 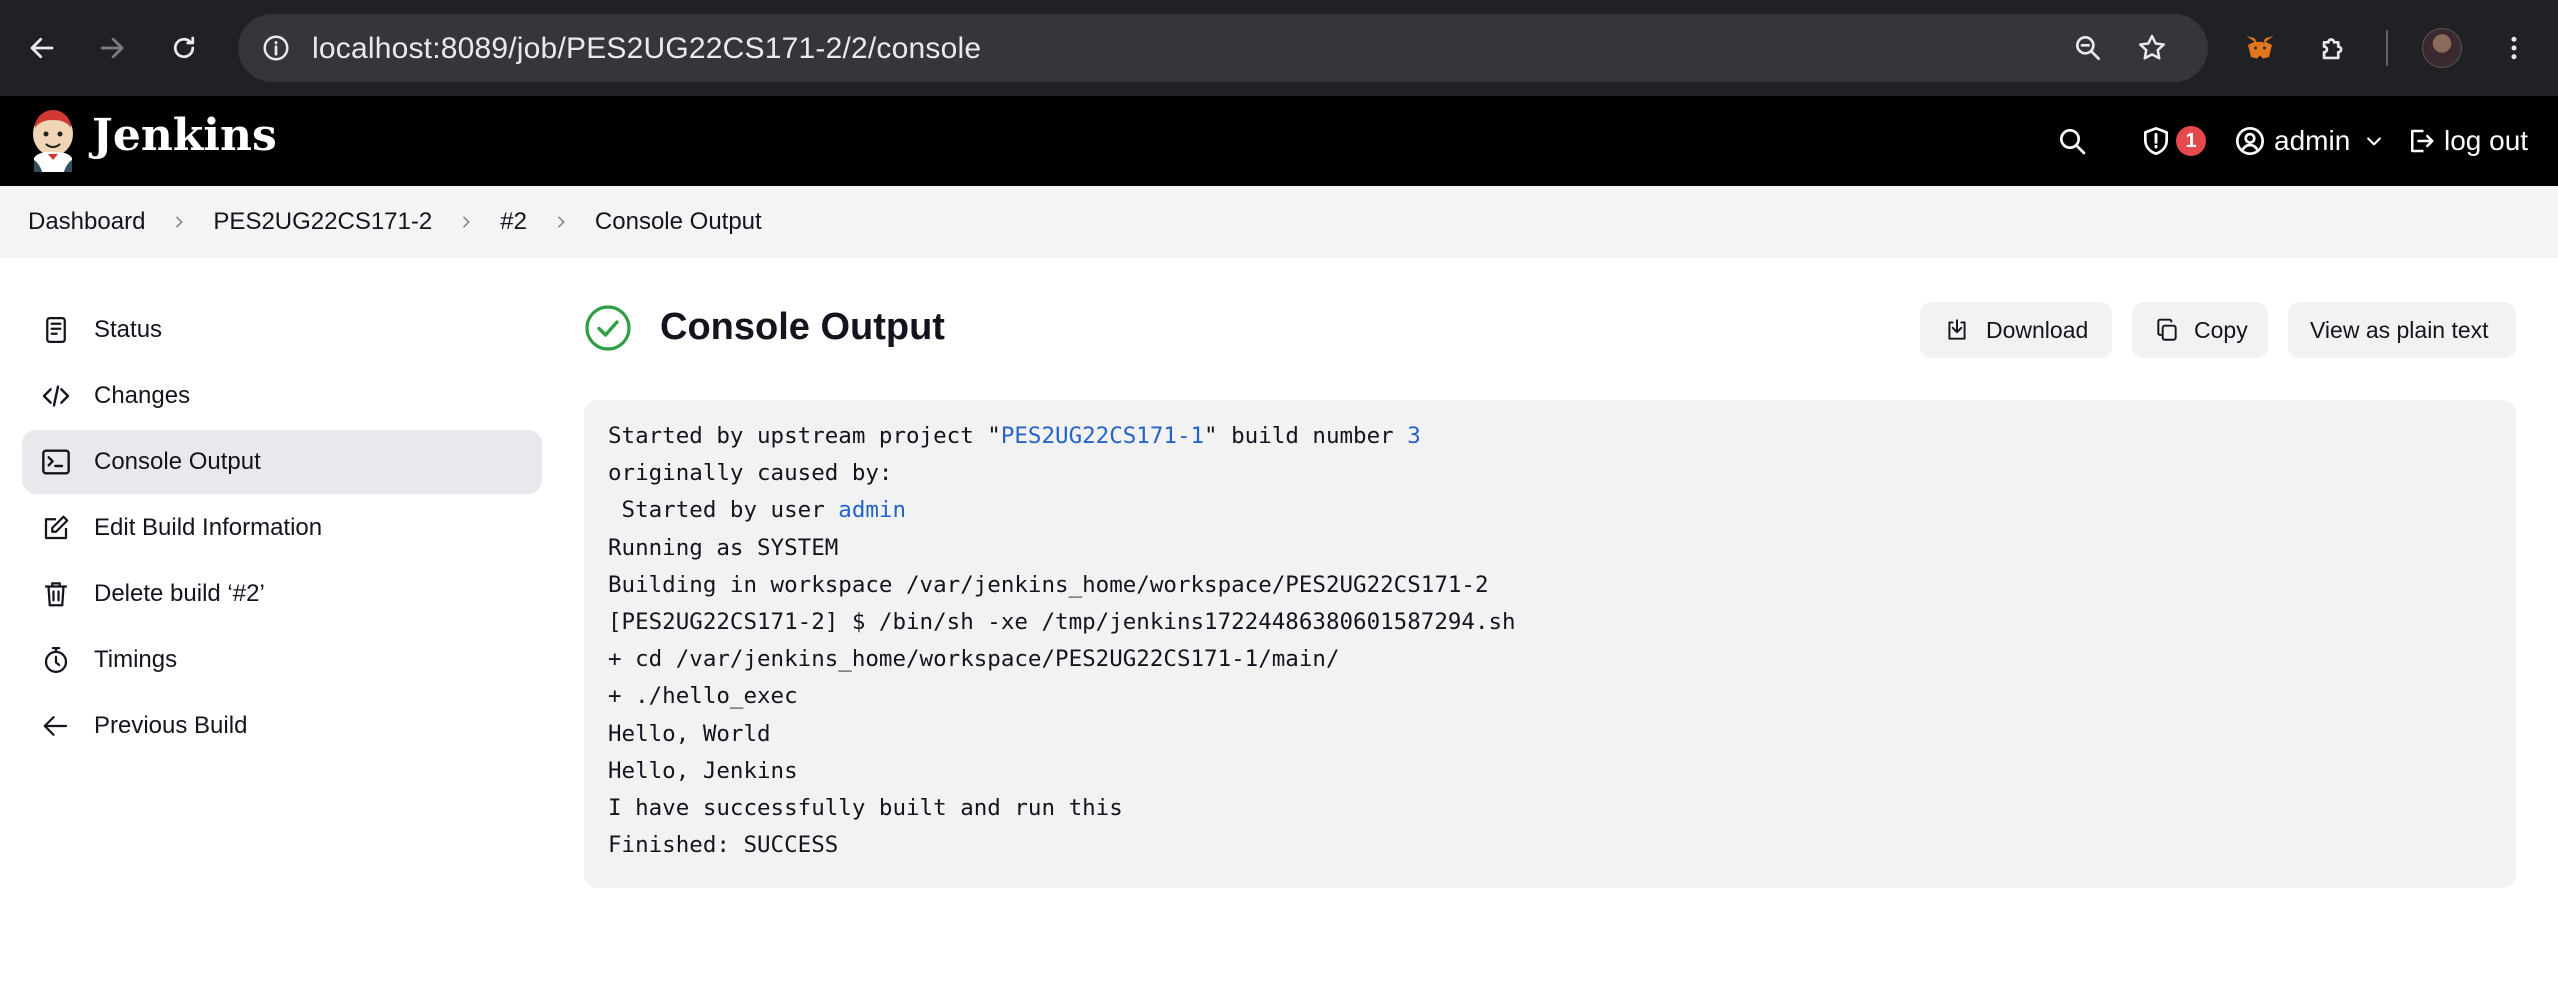 What do you see at coordinates (1279, 141) in the screenshot?
I see `jenkins-header: Jenkins 1 admin log out` at bounding box center [1279, 141].